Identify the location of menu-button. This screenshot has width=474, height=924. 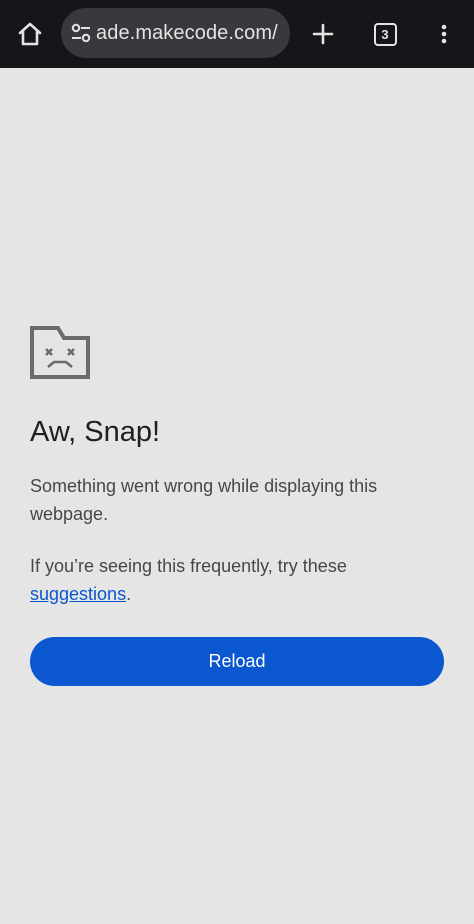
(444, 34).